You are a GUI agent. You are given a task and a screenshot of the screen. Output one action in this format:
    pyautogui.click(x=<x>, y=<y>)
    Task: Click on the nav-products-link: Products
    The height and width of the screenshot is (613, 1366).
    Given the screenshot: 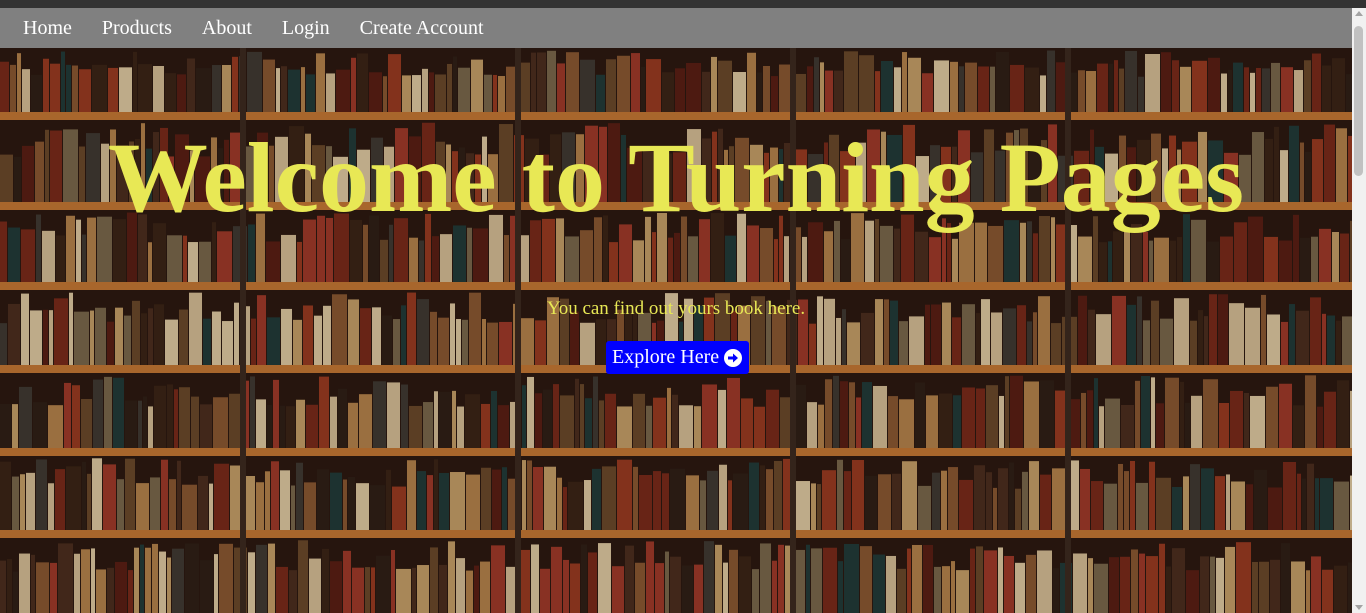 What is the action you would take?
    pyautogui.click(x=137, y=28)
    